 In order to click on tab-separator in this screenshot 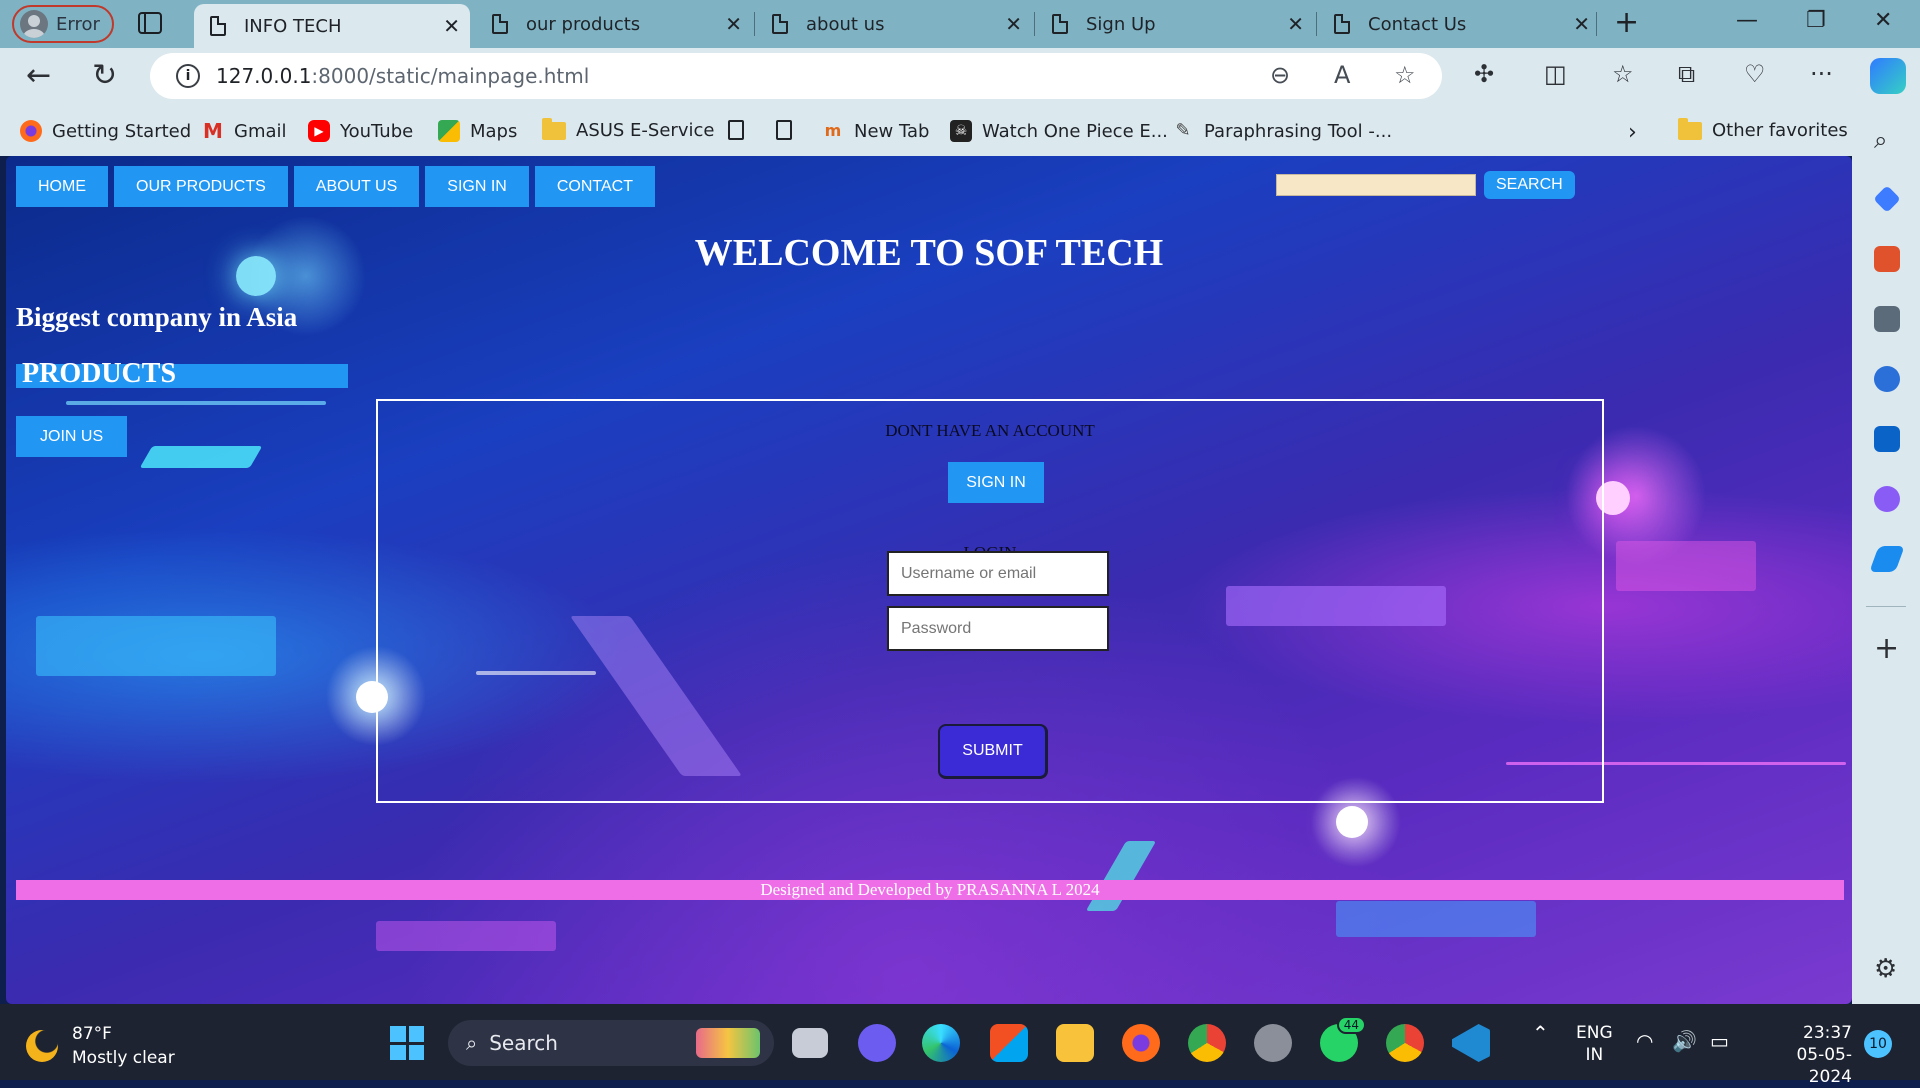, I will do `click(1034, 24)`.